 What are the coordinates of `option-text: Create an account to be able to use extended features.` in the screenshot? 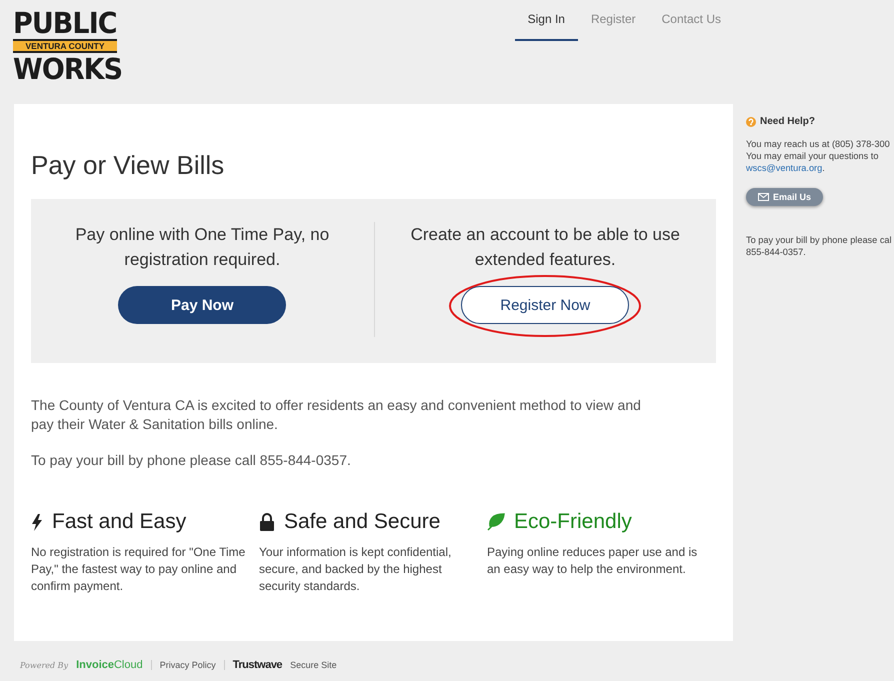 It's located at (545, 247).